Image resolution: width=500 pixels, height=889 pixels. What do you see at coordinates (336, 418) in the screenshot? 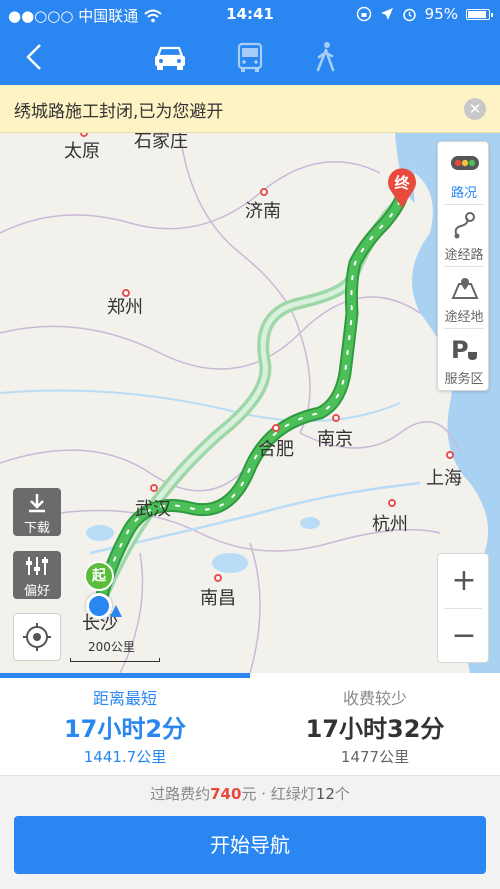
I see `city-dot-nanjing` at bounding box center [336, 418].